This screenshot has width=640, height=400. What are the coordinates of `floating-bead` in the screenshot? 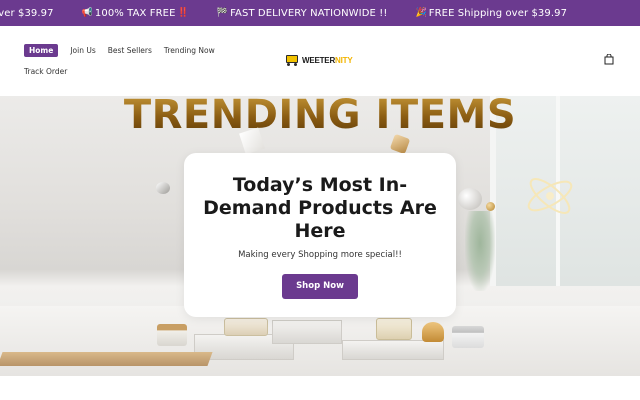 It's located at (490, 206).